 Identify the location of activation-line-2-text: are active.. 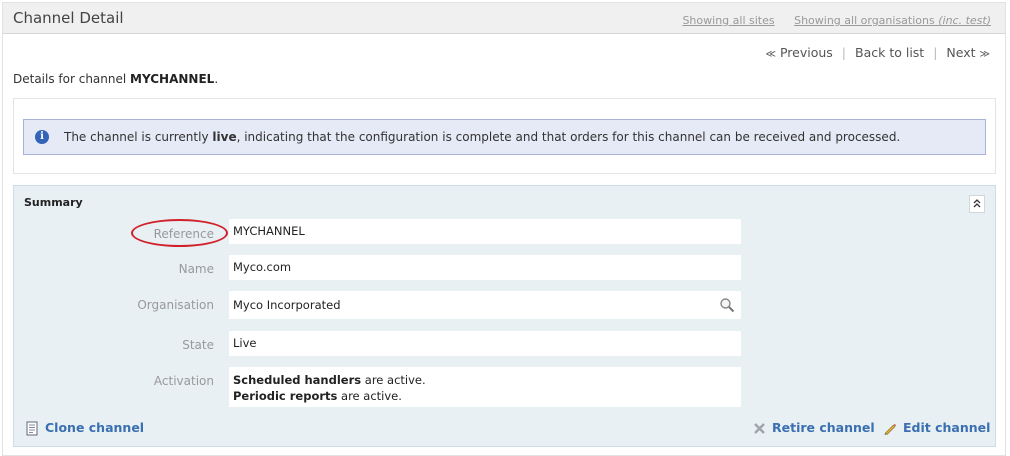
(371, 396).